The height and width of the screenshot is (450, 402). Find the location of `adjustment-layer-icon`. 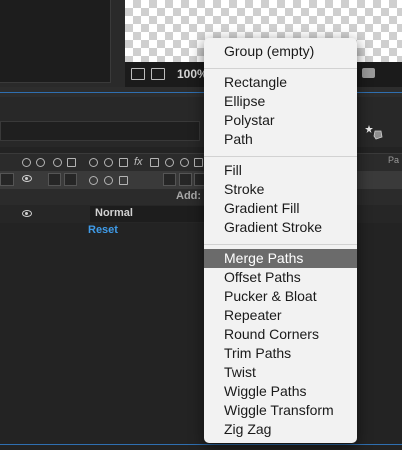

adjustment-layer-icon is located at coordinates (184, 162).